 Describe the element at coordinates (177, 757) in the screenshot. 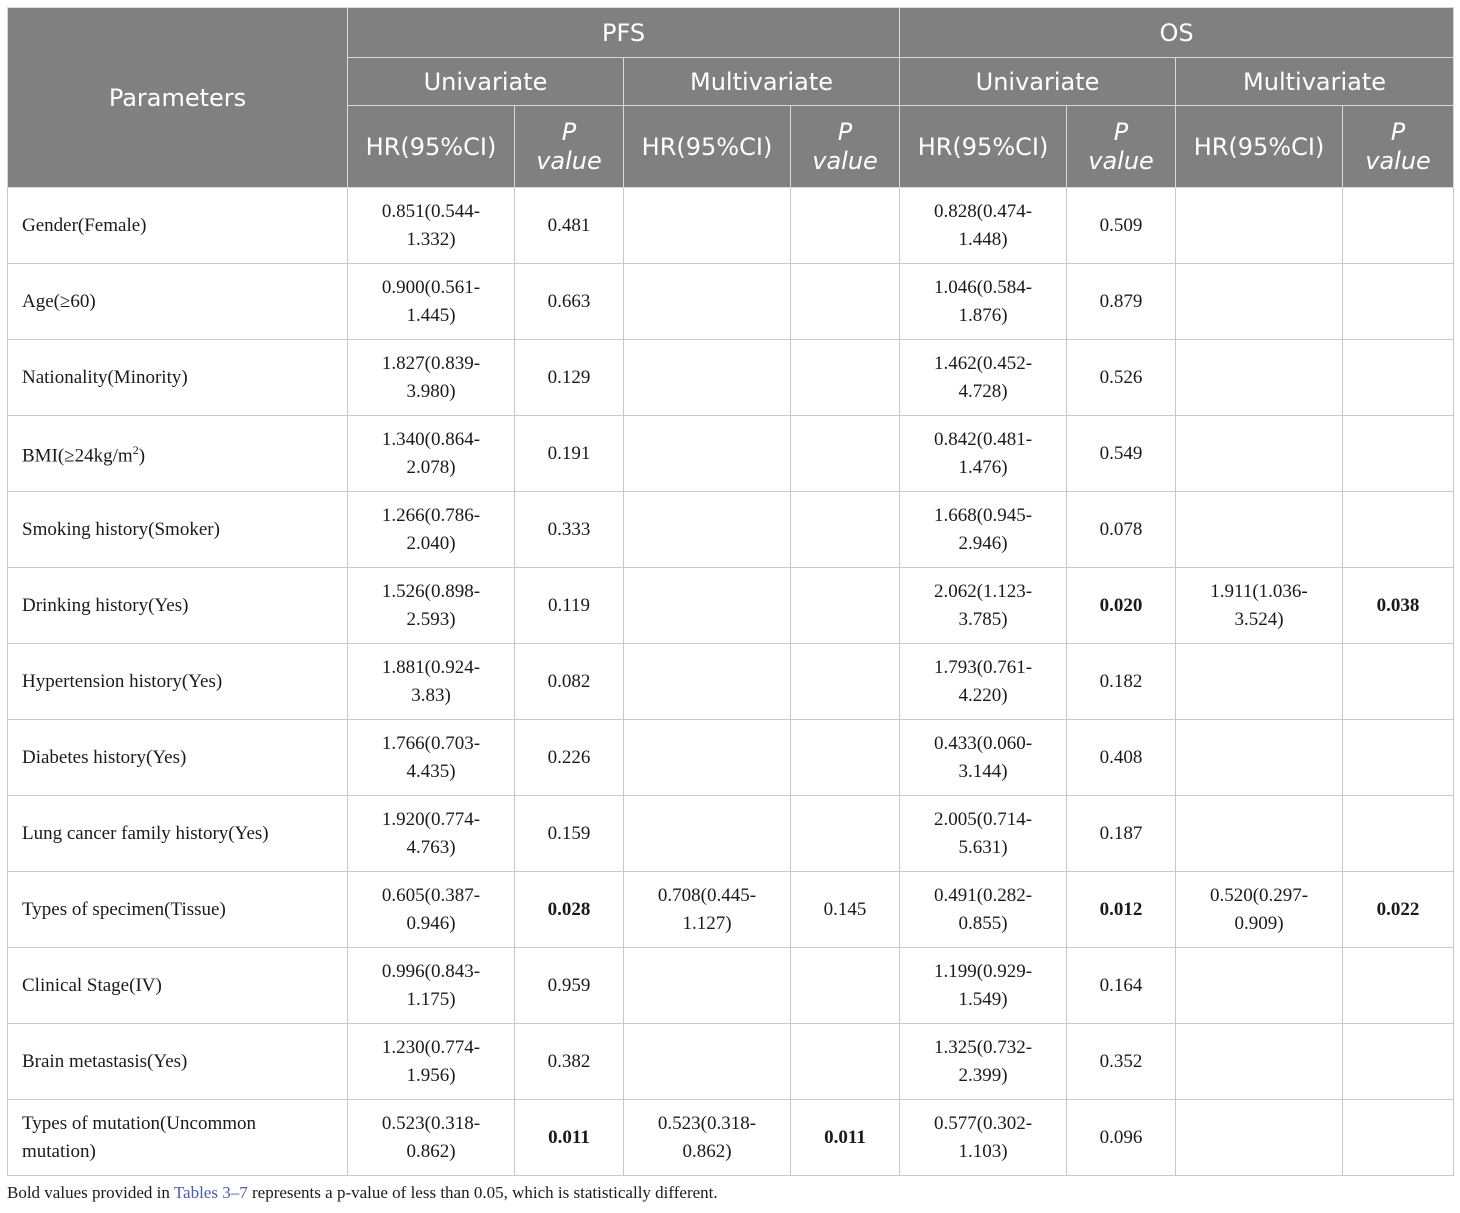

I see `parameter-cell: Diabetes history(Yes)` at that location.